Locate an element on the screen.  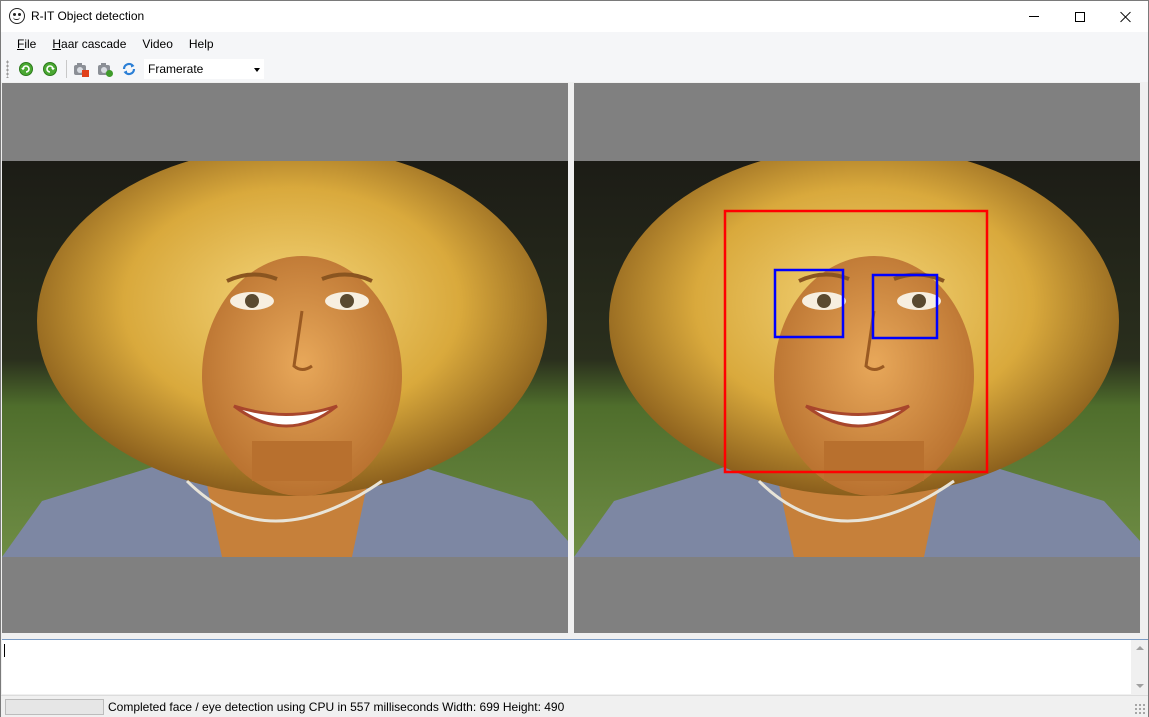
title-bar: R-IT Object detection is located at coordinates (574, 16).